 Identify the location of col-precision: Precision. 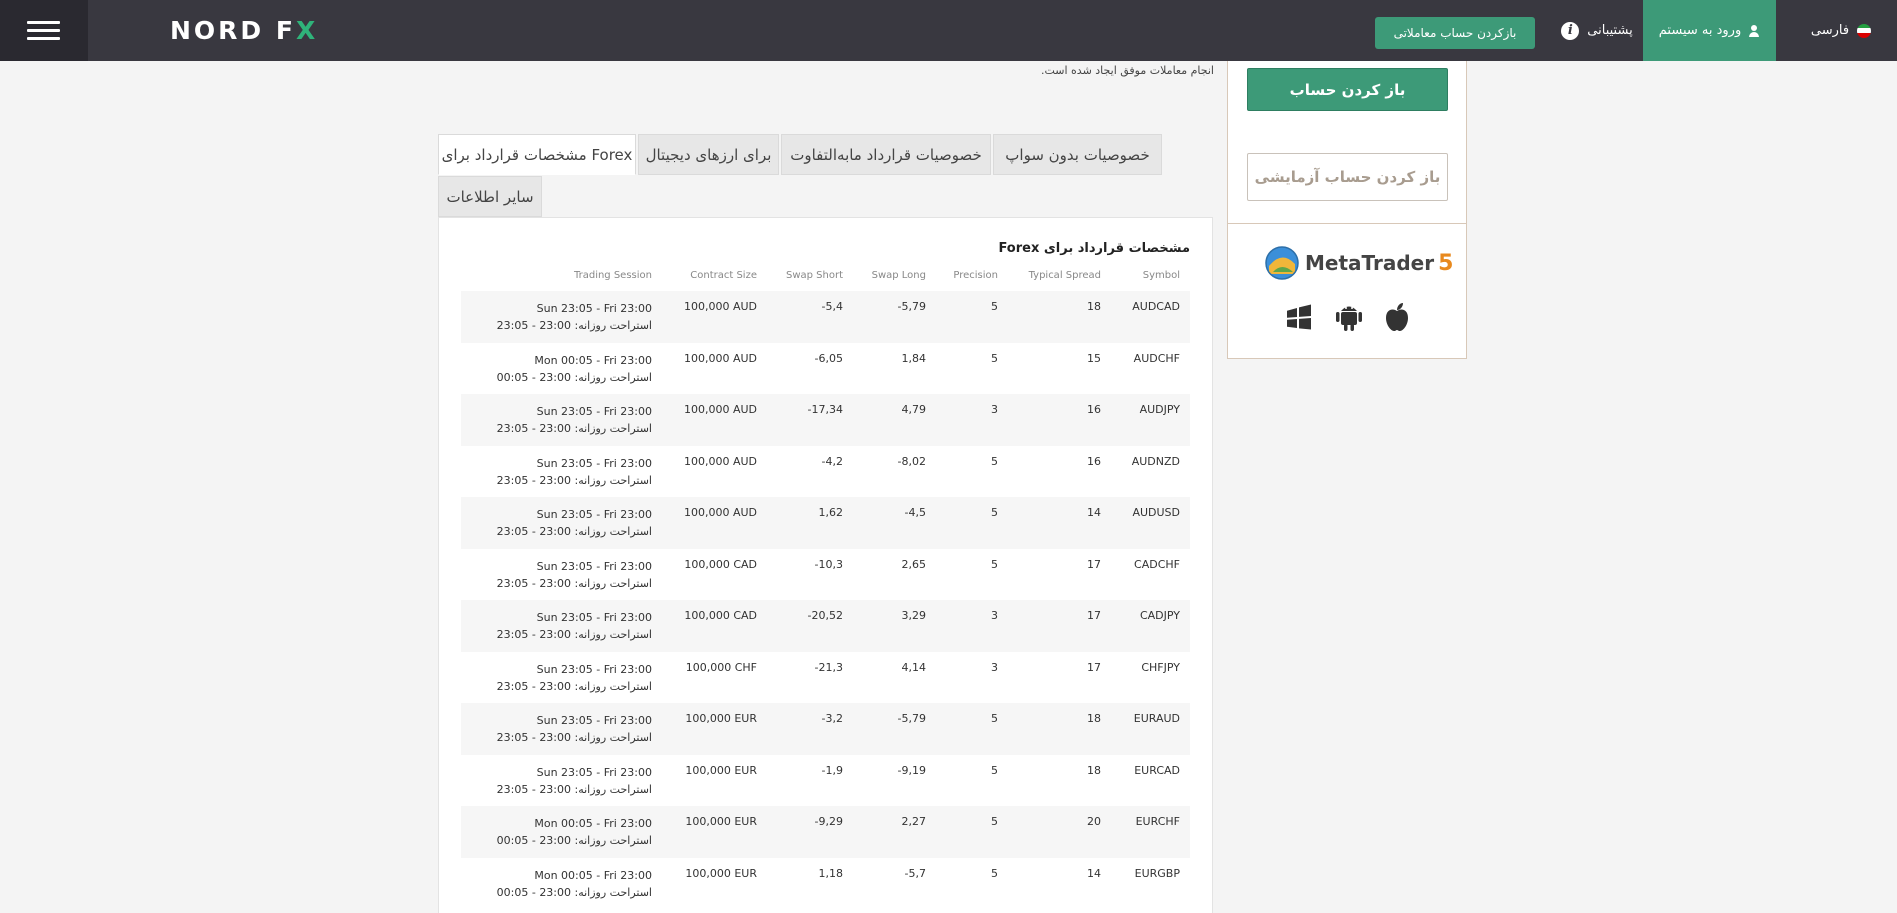
(975, 275).